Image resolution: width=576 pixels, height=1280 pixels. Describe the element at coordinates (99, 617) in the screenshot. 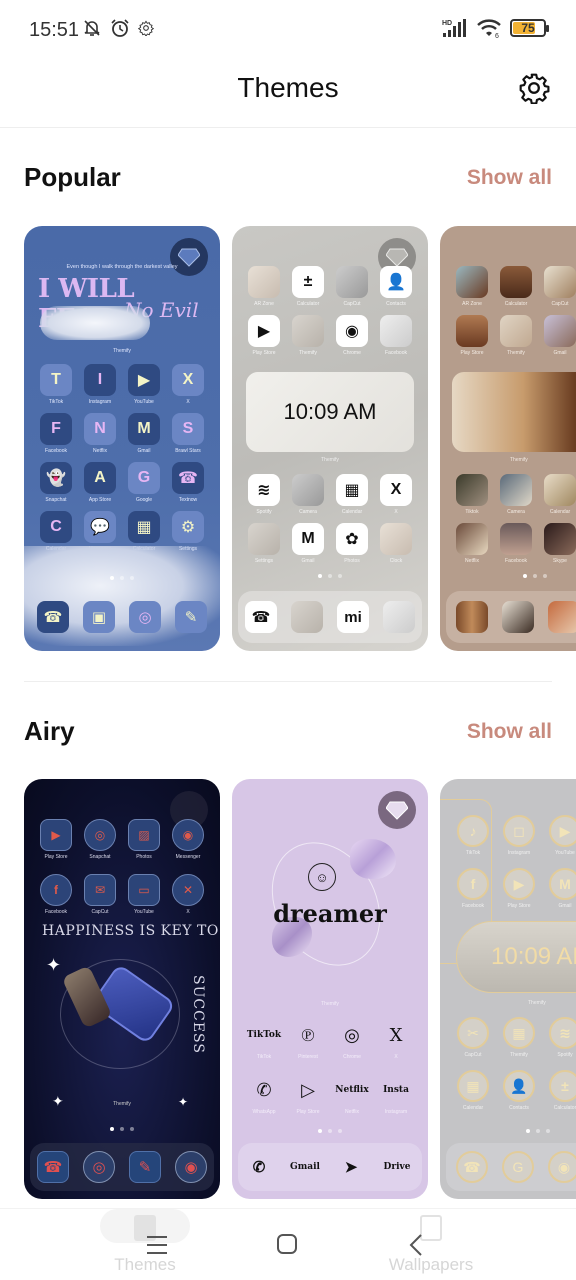

I see `dock-app-icon: ▣` at that location.